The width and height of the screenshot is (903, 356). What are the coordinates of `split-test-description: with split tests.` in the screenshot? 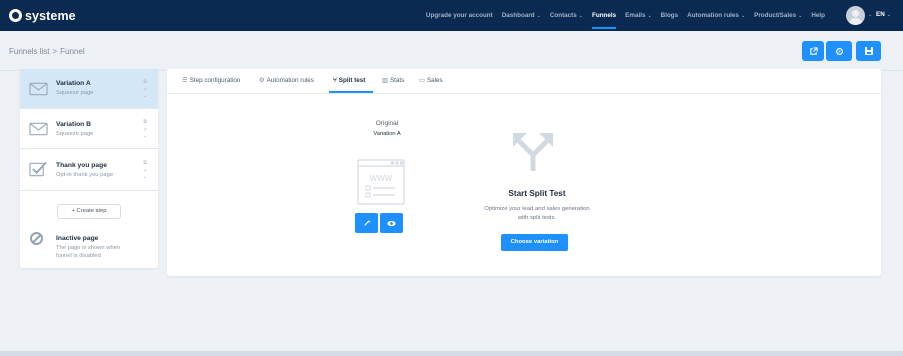 It's located at (537, 218).